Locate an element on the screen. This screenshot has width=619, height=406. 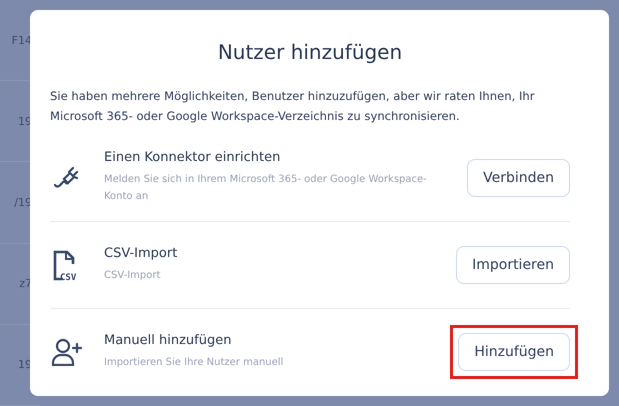
background-text: F14 is located at coordinates (22, 40).